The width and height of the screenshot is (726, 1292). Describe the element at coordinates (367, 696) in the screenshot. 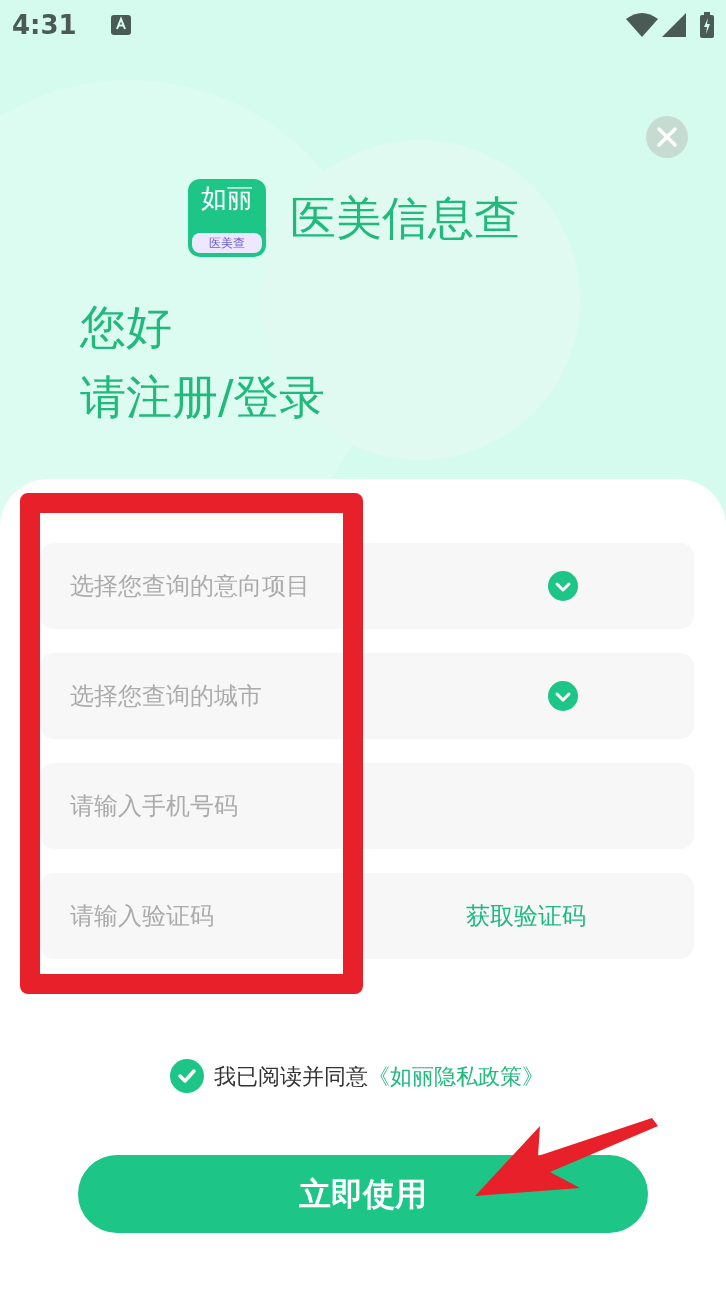

I see `input-field: 选择您查询的城市` at that location.